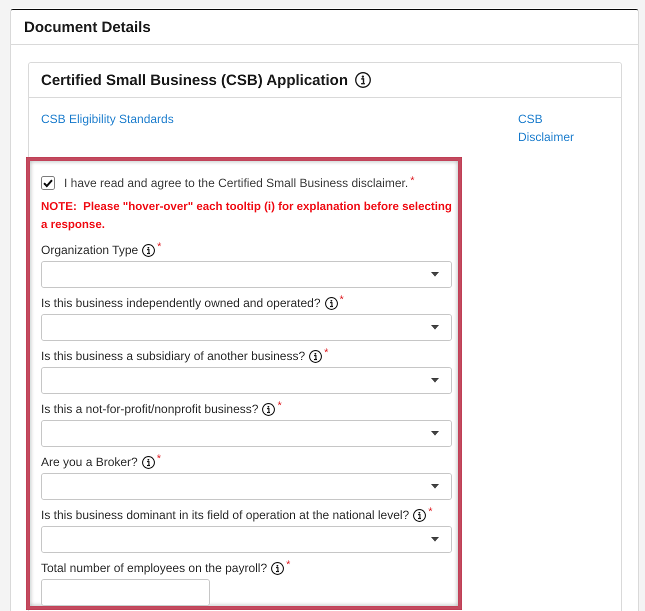 The width and height of the screenshot is (645, 611). Describe the element at coordinates (236, 183) in the screenshot. I see `checkbox-label: I have read and agree to the Certified Small Business disclaimer.` at that location.